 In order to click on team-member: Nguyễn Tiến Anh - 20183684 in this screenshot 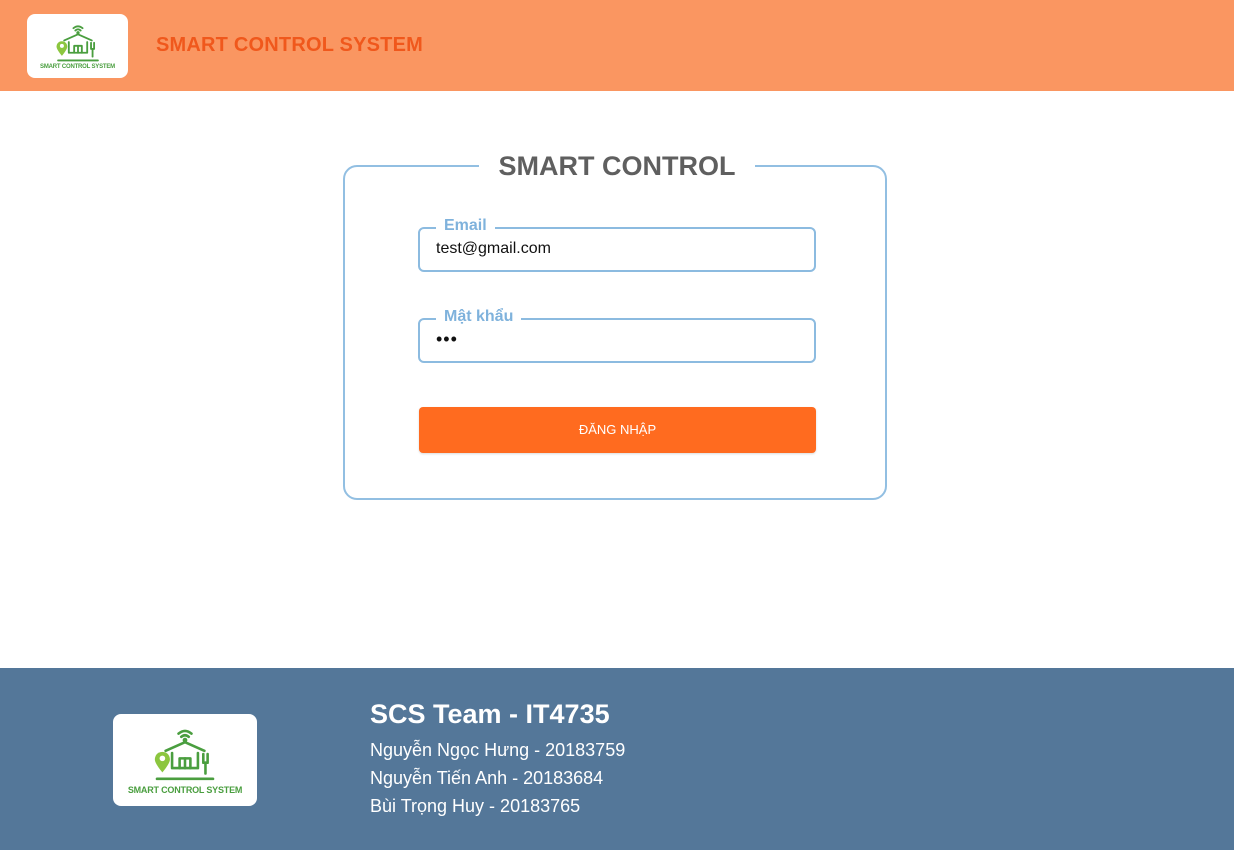, I will do `click(487, 778)`.